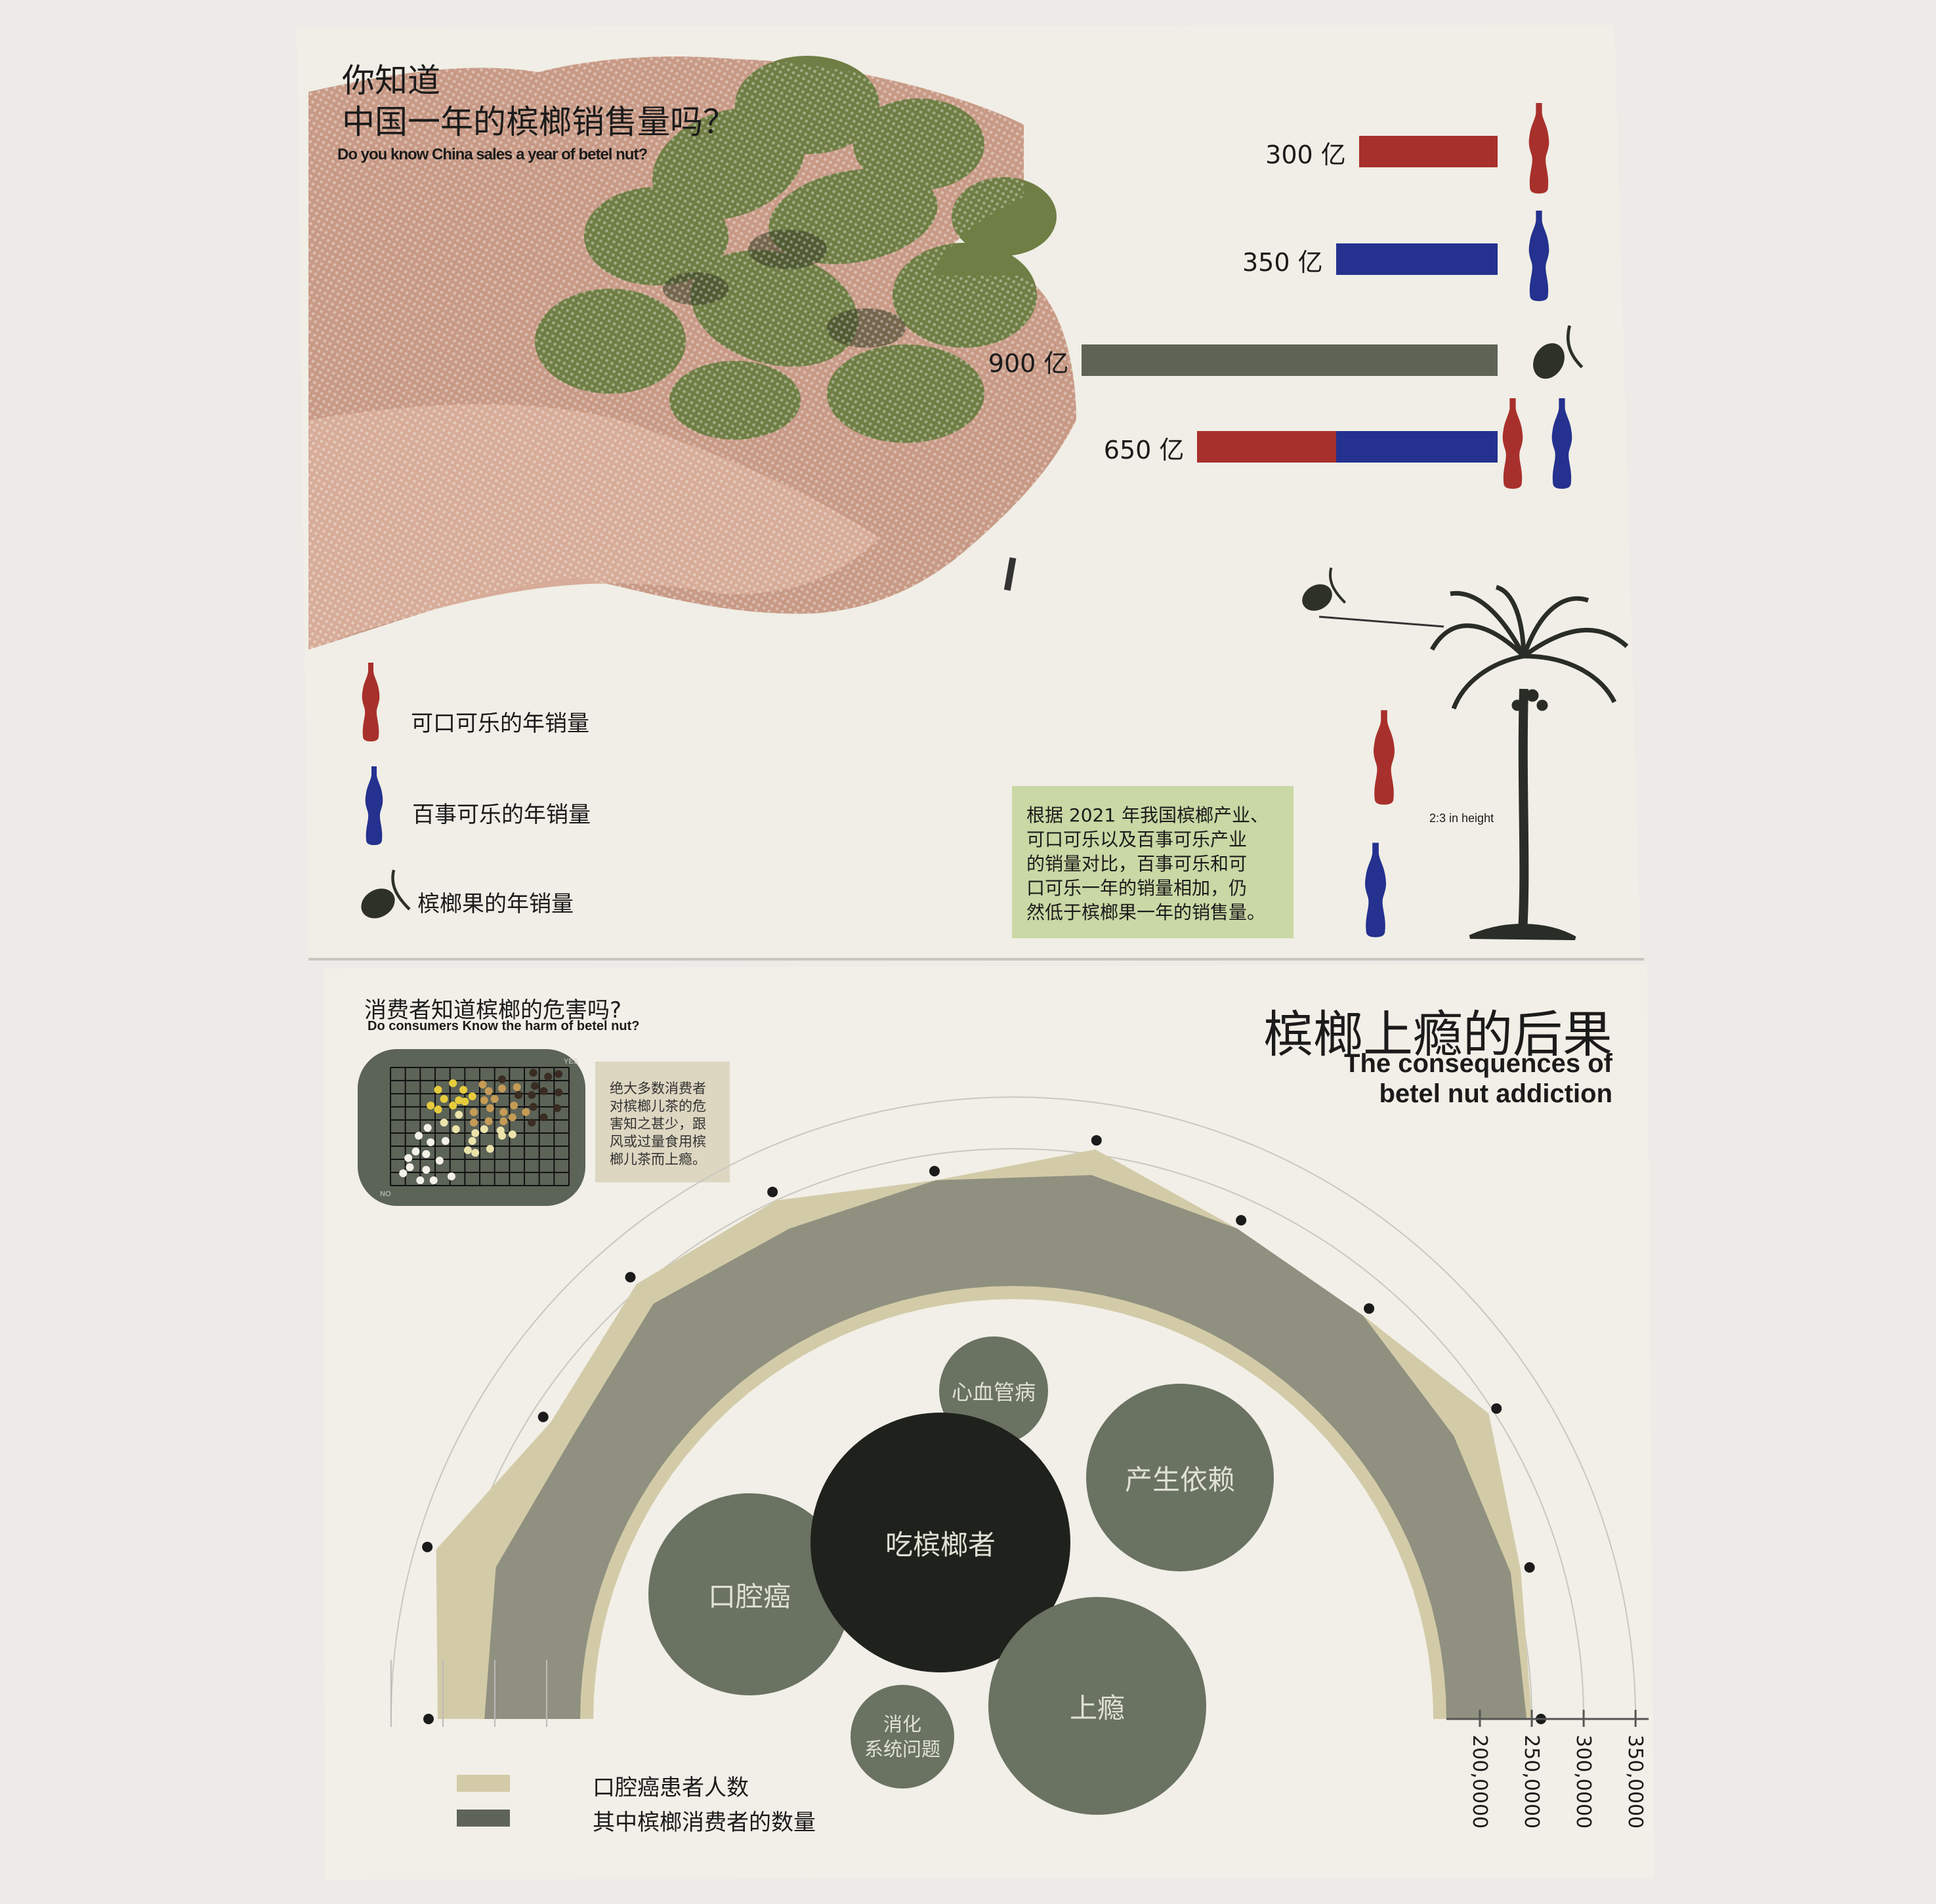 This screenshot has height=1904, width=1936. What do you see at coordinates (749, 1596) in the screenshot?
I see `bubble-label: 口腔癌` at bounding box center [749, 1596].